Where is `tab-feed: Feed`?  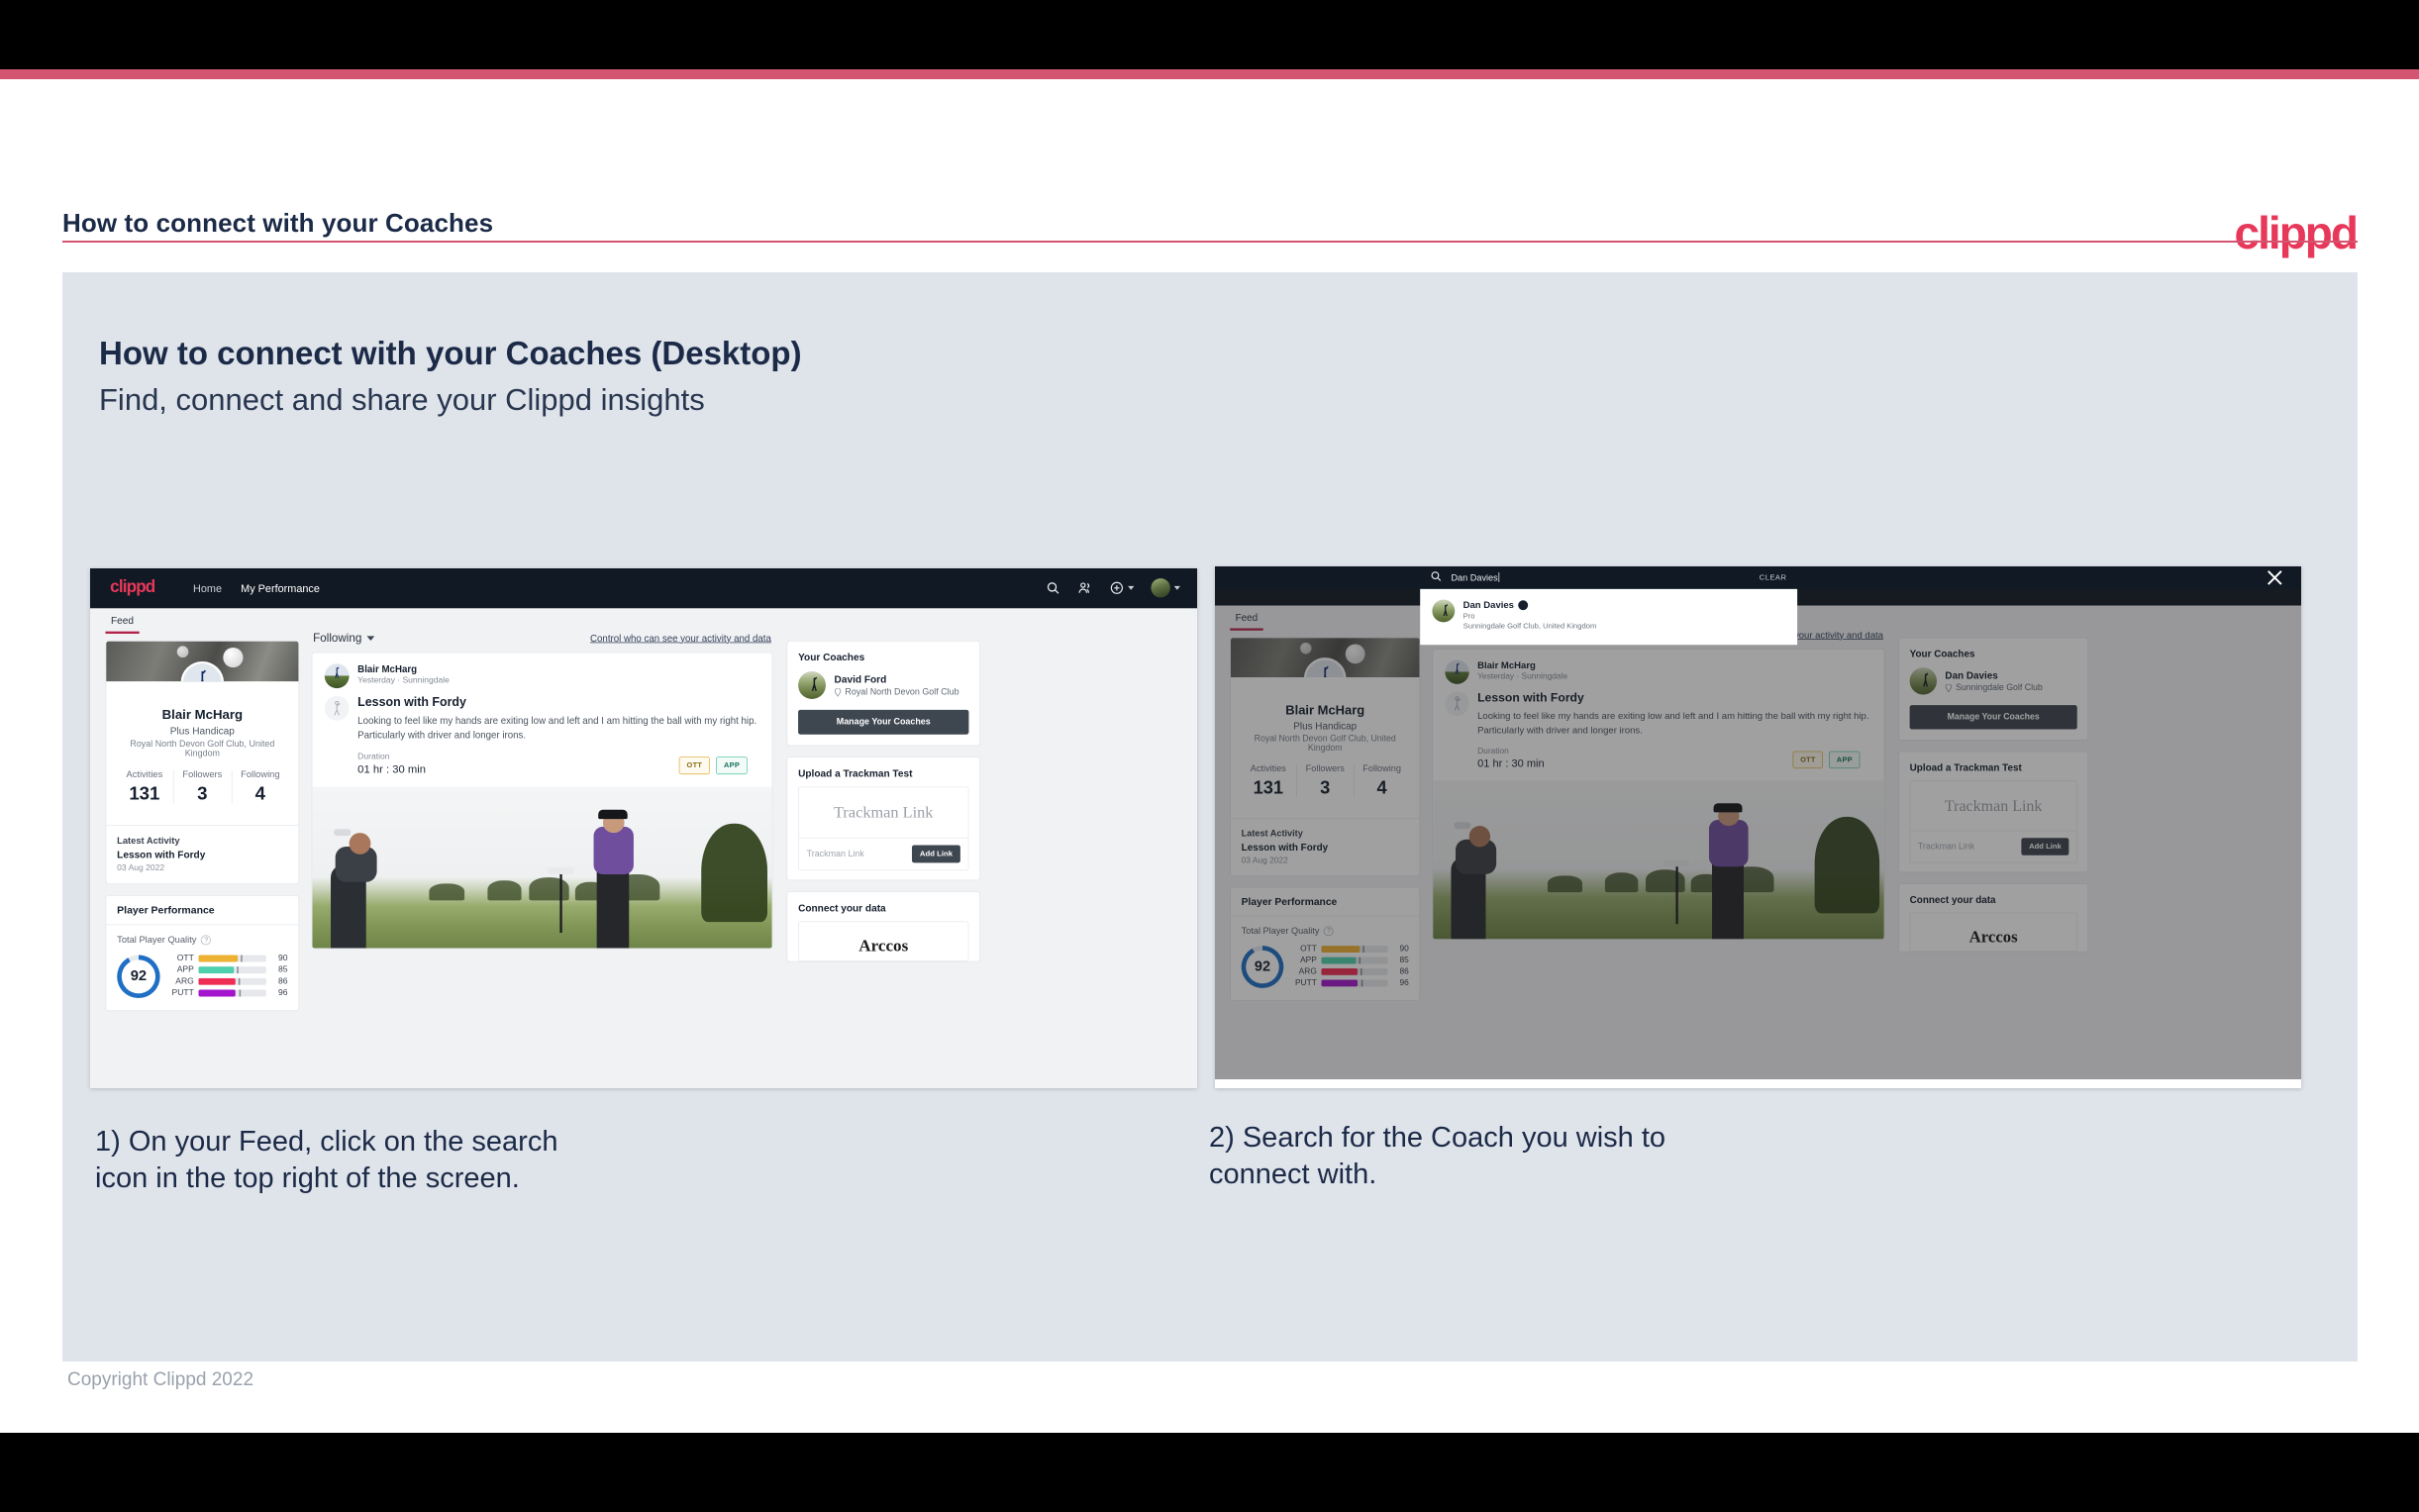
tab-feed: Feed is located at coordinates (122, 621).